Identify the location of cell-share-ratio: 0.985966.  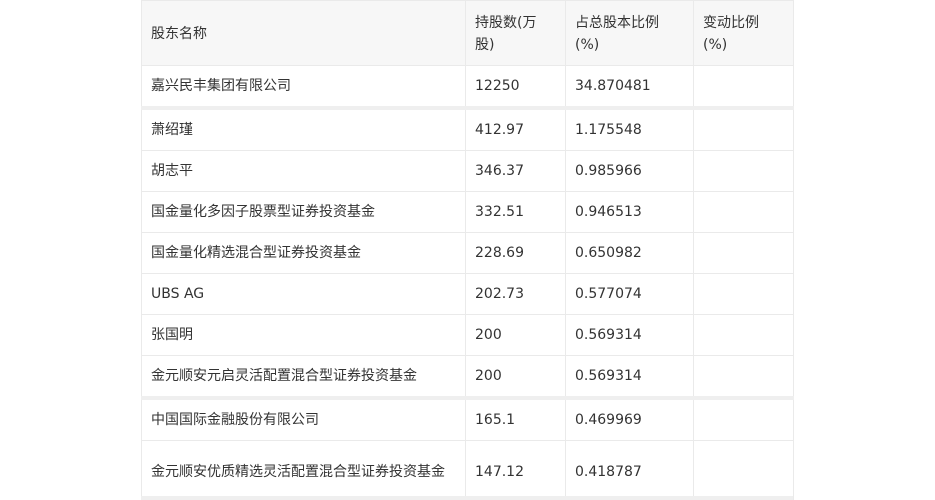
(629, 171).